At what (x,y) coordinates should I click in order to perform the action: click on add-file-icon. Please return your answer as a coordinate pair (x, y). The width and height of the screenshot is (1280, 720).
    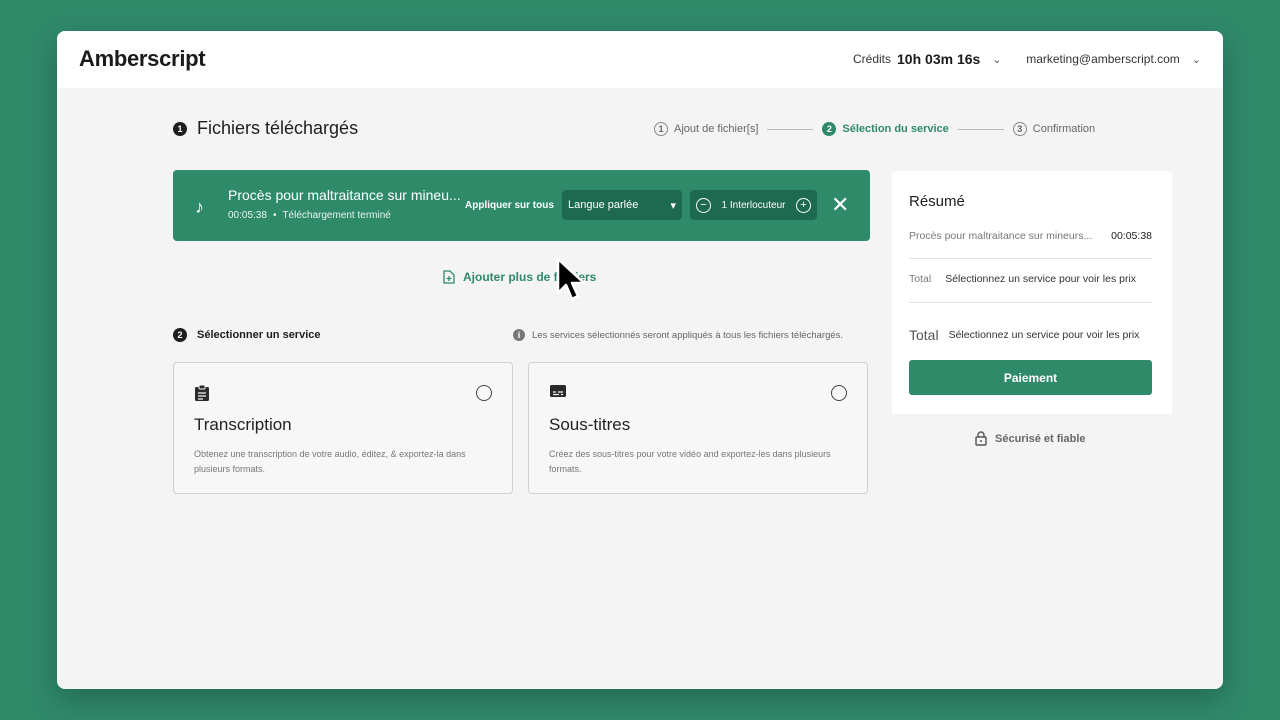
    Looking at the image, I should click on (449, 277).